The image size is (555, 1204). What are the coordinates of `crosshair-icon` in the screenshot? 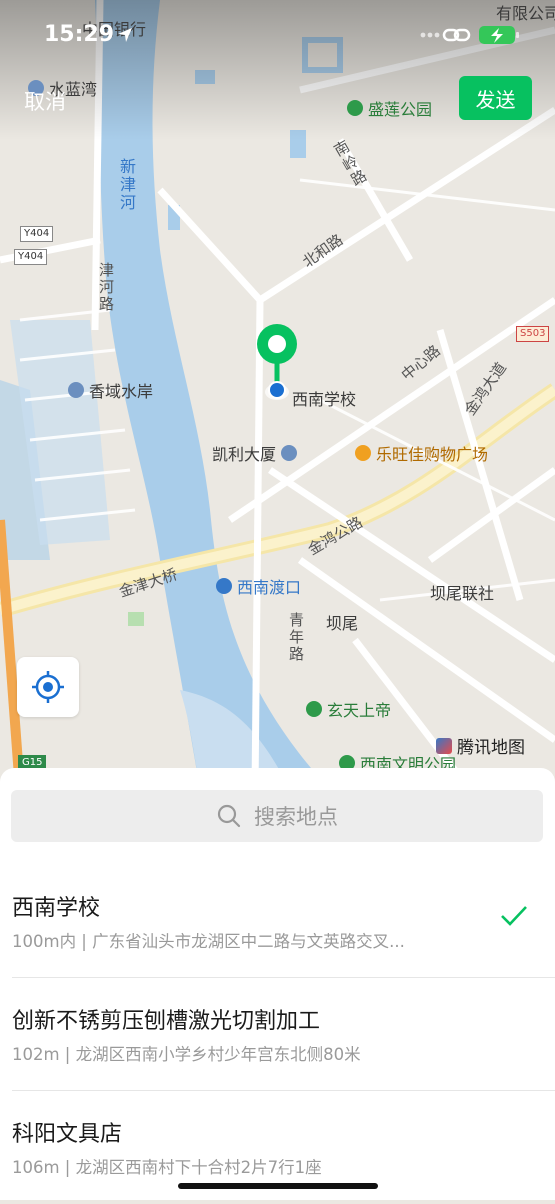 It's located at (48, 687).